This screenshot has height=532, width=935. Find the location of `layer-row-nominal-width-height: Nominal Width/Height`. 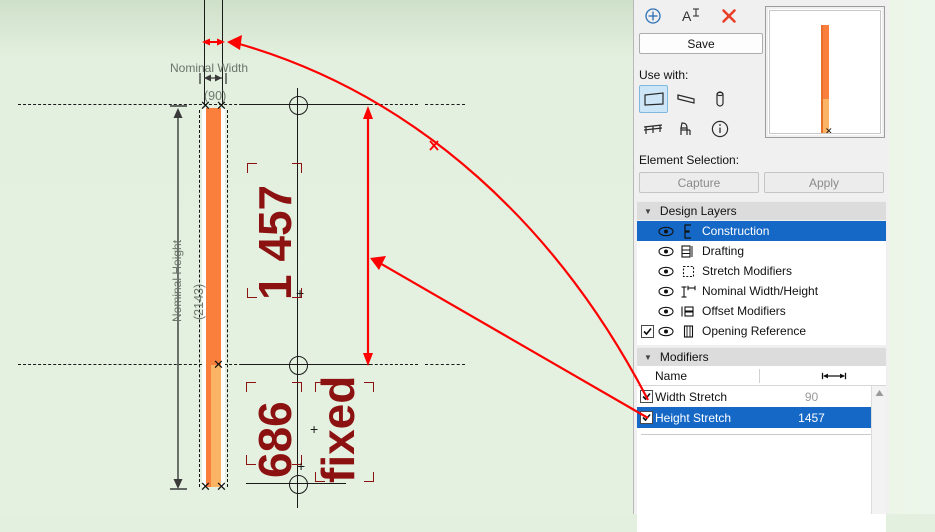

layer-row-nominal-width-height: Nominal Width/Height is located at coordinates (761, 291).